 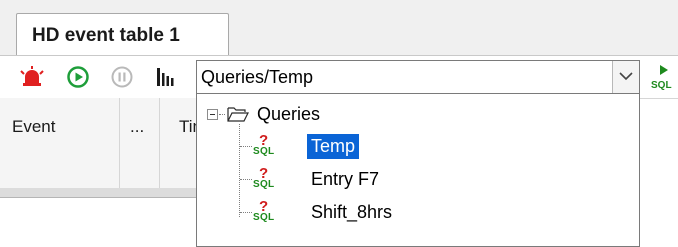 I want to click on column-header-time: Tim, so click(x=183, y=143).